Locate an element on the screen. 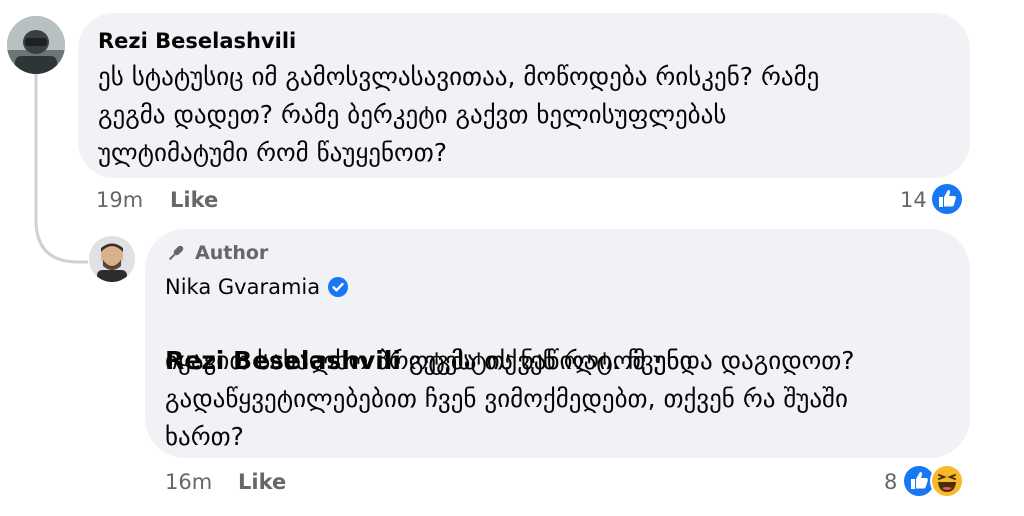  verified-badge-icon is located at coordinates (338, 287).